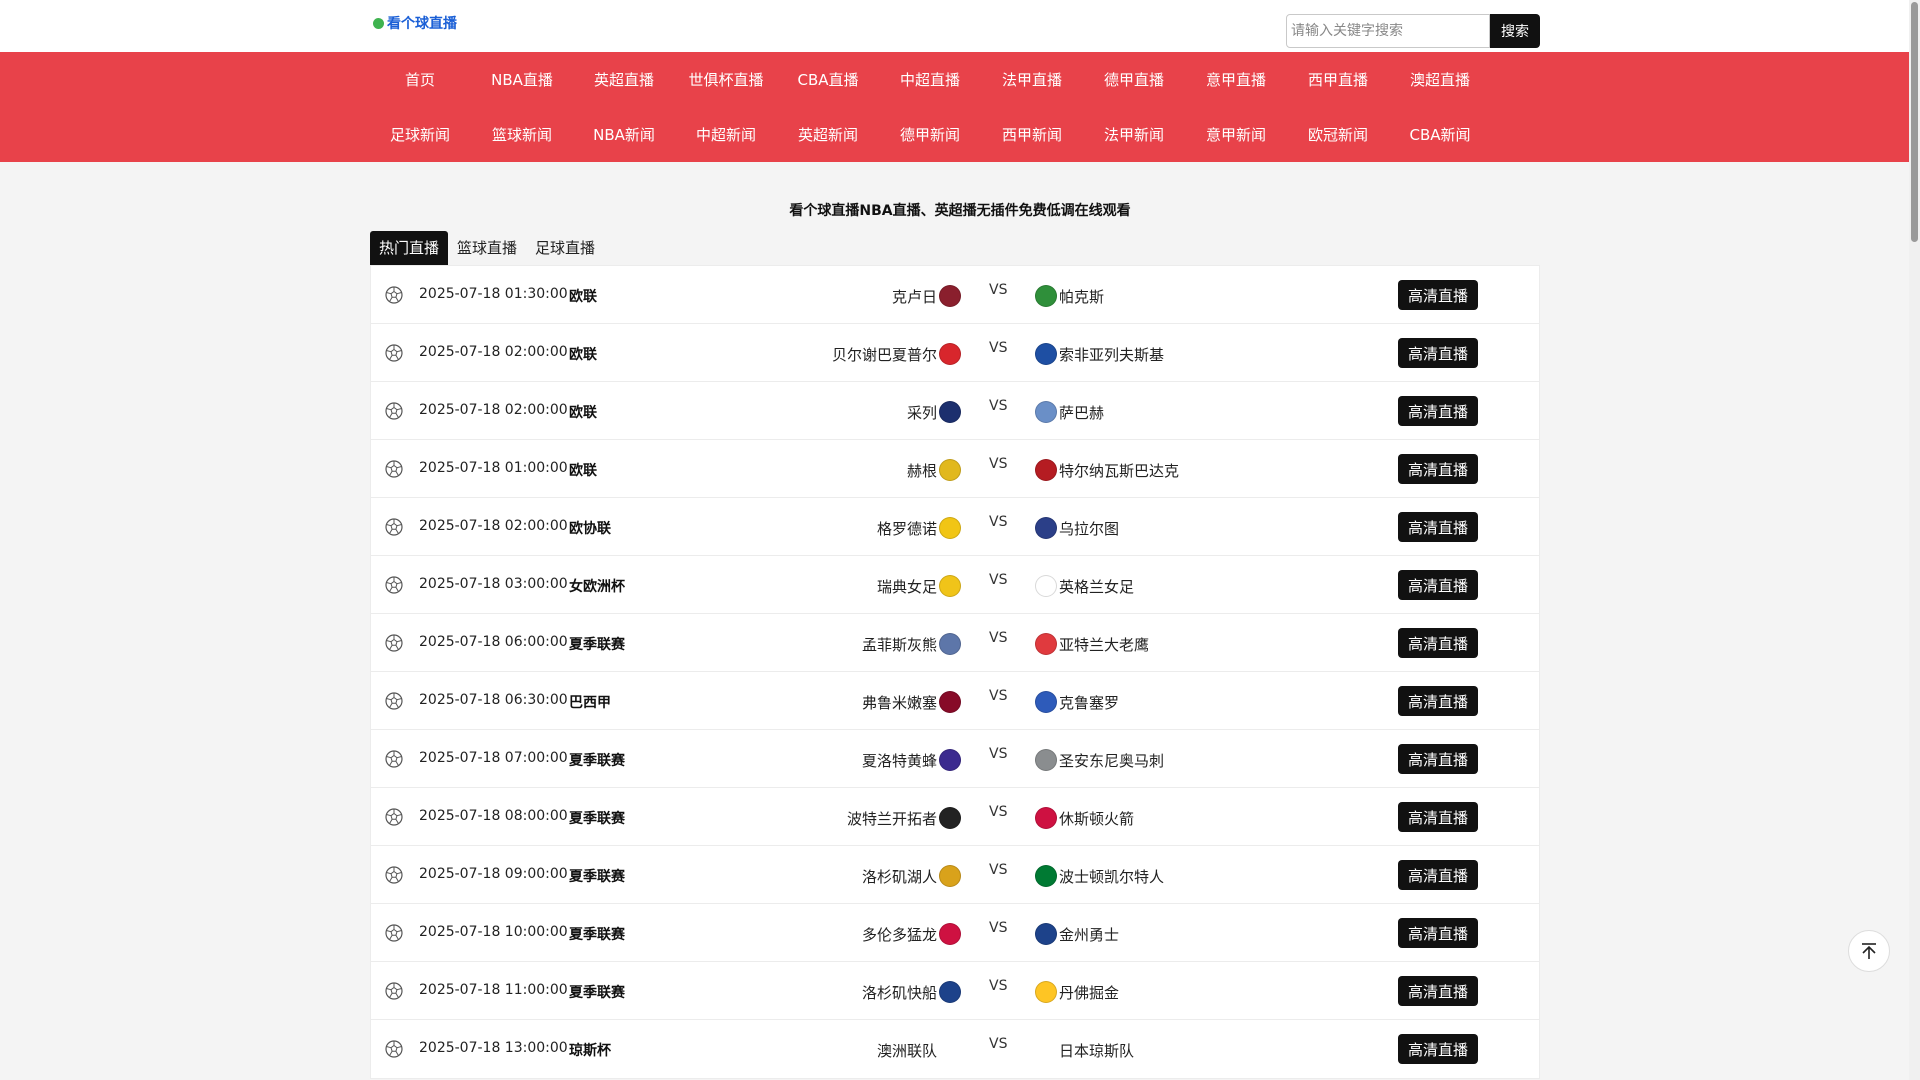  I want to click on home-team: 贝尔谢巴夏普尔, so click(896, 354).